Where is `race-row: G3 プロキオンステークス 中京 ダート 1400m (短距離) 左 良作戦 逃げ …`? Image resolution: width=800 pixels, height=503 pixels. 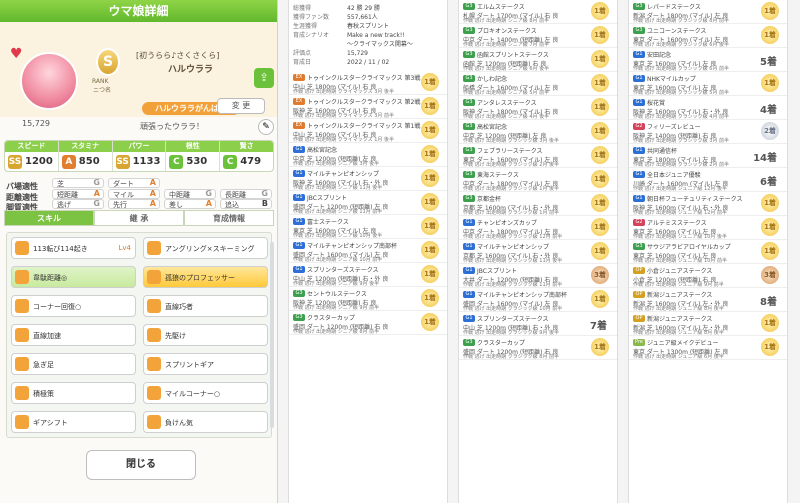 race-row: G3 プロキオンステークス 中京 ダート 1400m (短距離) 左 良作戦 逃げ … is located at coordinates (538, 36).